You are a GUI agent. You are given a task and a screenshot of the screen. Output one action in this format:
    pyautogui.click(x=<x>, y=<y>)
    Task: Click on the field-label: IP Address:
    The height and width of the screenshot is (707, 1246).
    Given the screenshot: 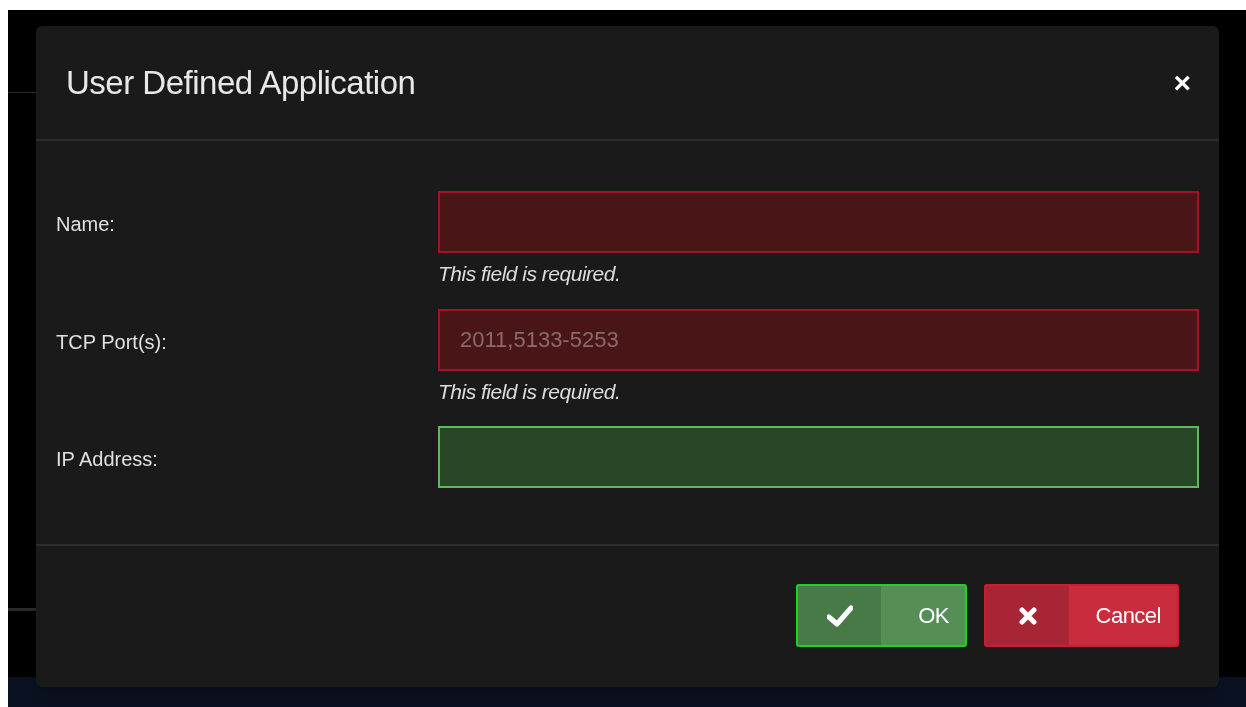 What is the action you would take?
    pyautogui.click(x=107, y=460)
    